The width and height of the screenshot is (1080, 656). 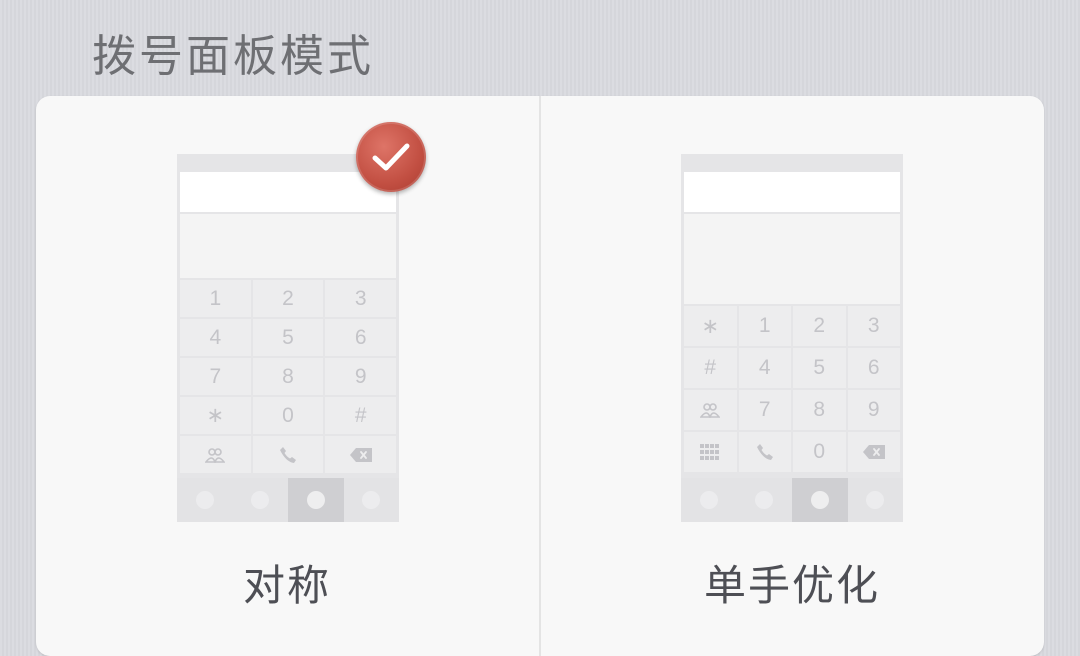 I want to click on option-label-one-handed: 单手优化, so click(x=791, y=585).